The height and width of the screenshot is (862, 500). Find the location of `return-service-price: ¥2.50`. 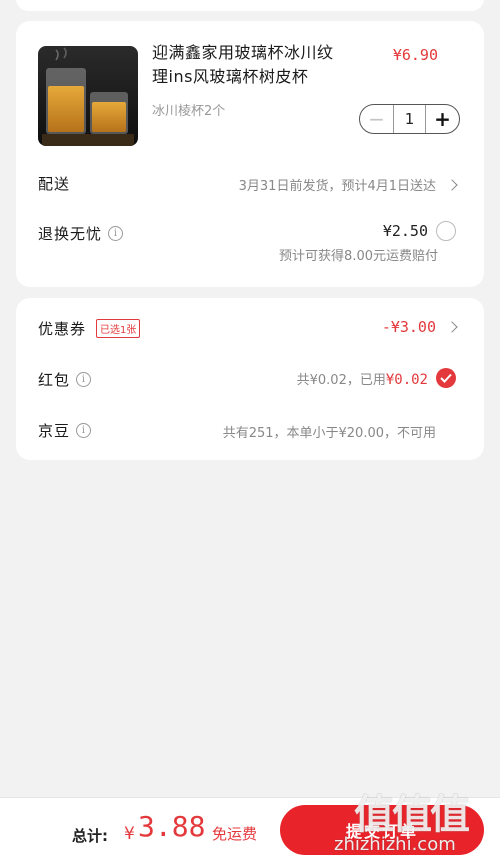

return-service-price: ¥2.50 is located at coordinates (405, 231).